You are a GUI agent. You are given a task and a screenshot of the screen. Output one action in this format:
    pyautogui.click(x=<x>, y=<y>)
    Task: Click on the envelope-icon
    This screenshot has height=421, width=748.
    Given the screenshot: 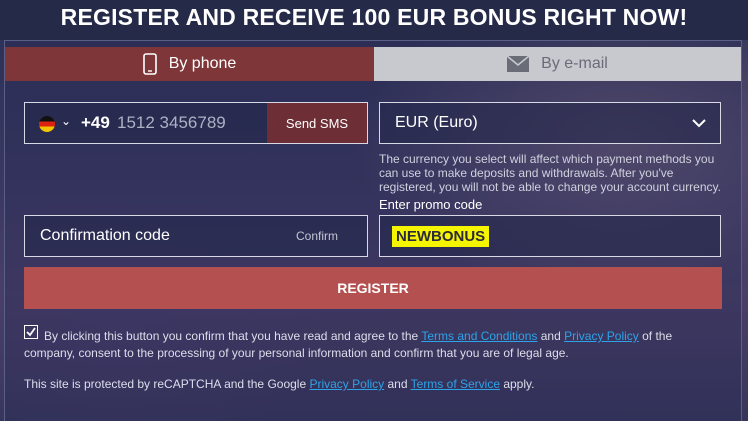 What is the action you would take?
    pyautogui.click(x=518, y=64)
    